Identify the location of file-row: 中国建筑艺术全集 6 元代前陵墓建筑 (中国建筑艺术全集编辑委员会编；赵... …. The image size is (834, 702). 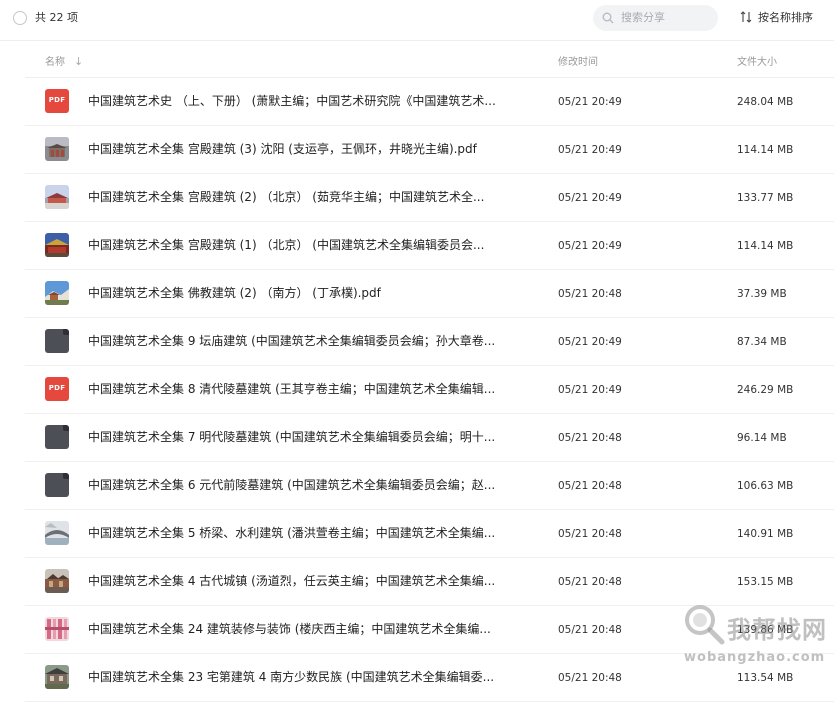
(429, 486).